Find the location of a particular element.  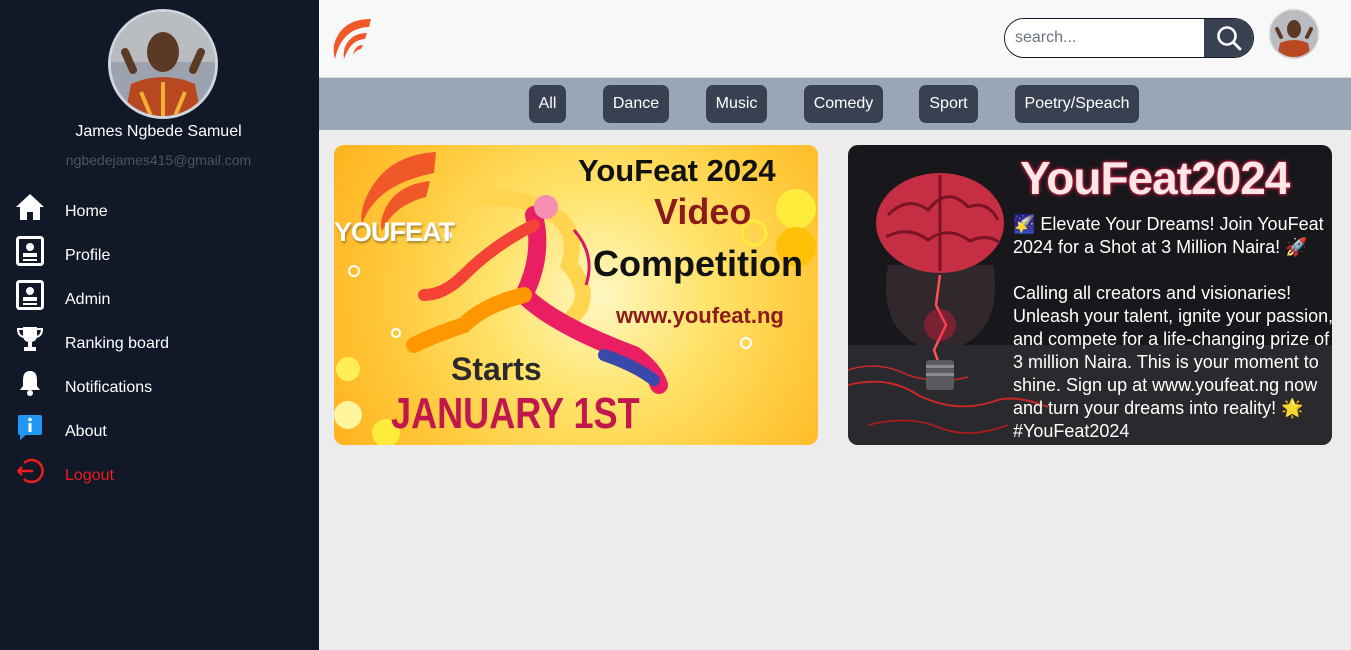

profile-card-icon is located at coordinates (30, 251).